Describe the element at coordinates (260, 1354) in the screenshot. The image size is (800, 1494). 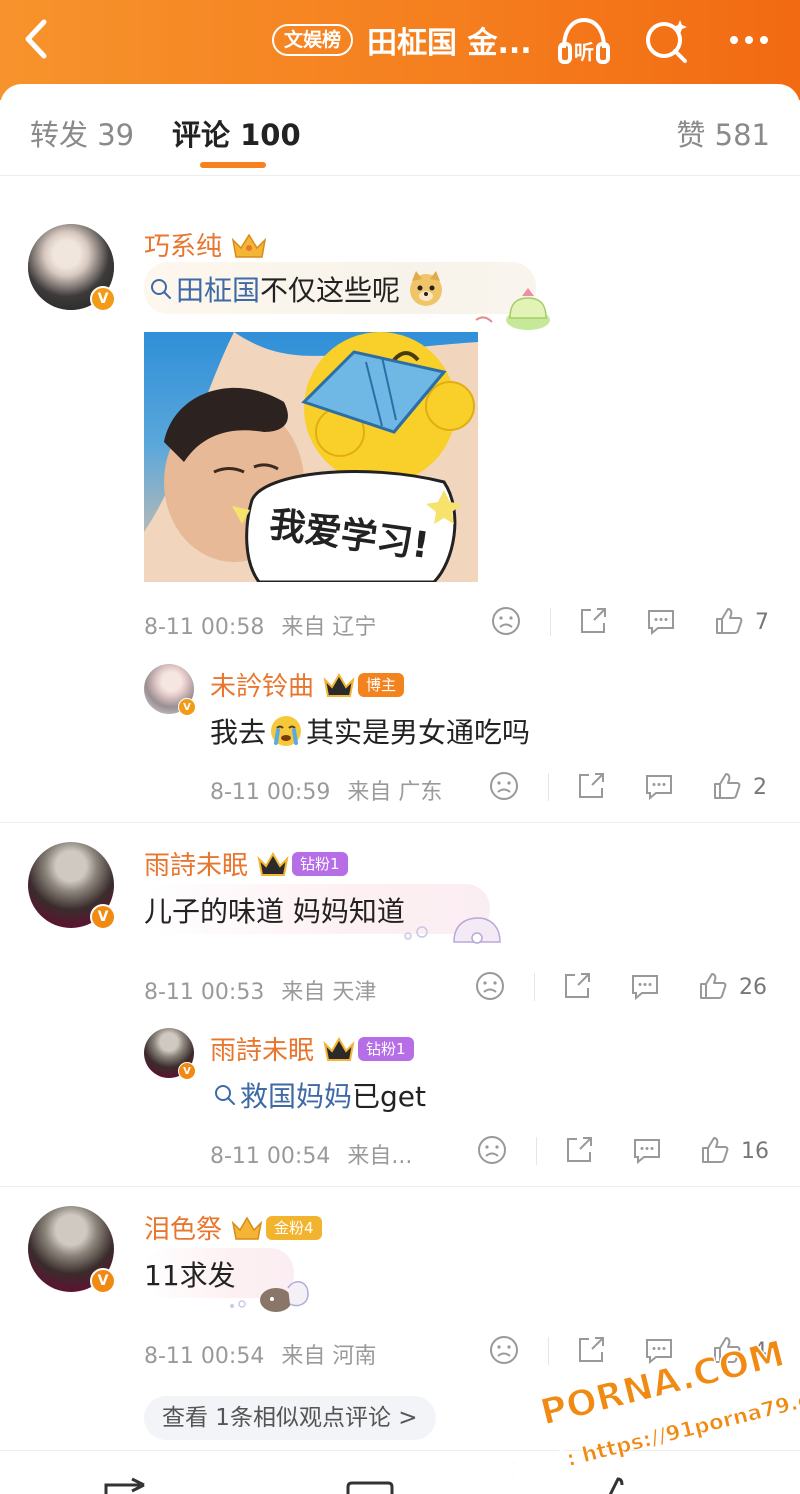
I see `comment-meta: 8-11 00:54 来自 河南` at that location.